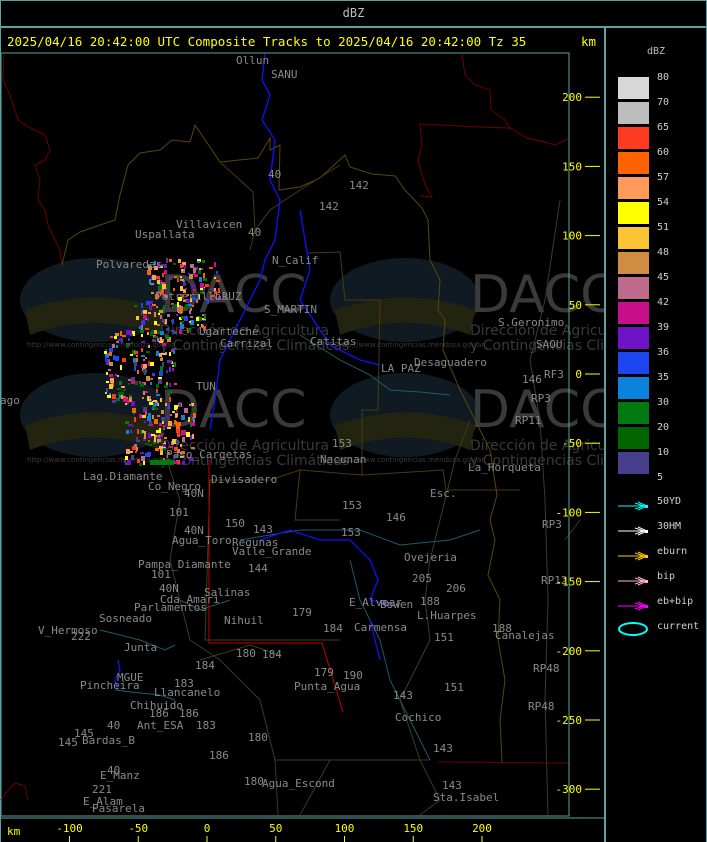 The height and width of the screenshot is (842, 707). Describe the element at coordinates (275, 828) in the screenshot. I see `x-tick-label: 50` at that location.